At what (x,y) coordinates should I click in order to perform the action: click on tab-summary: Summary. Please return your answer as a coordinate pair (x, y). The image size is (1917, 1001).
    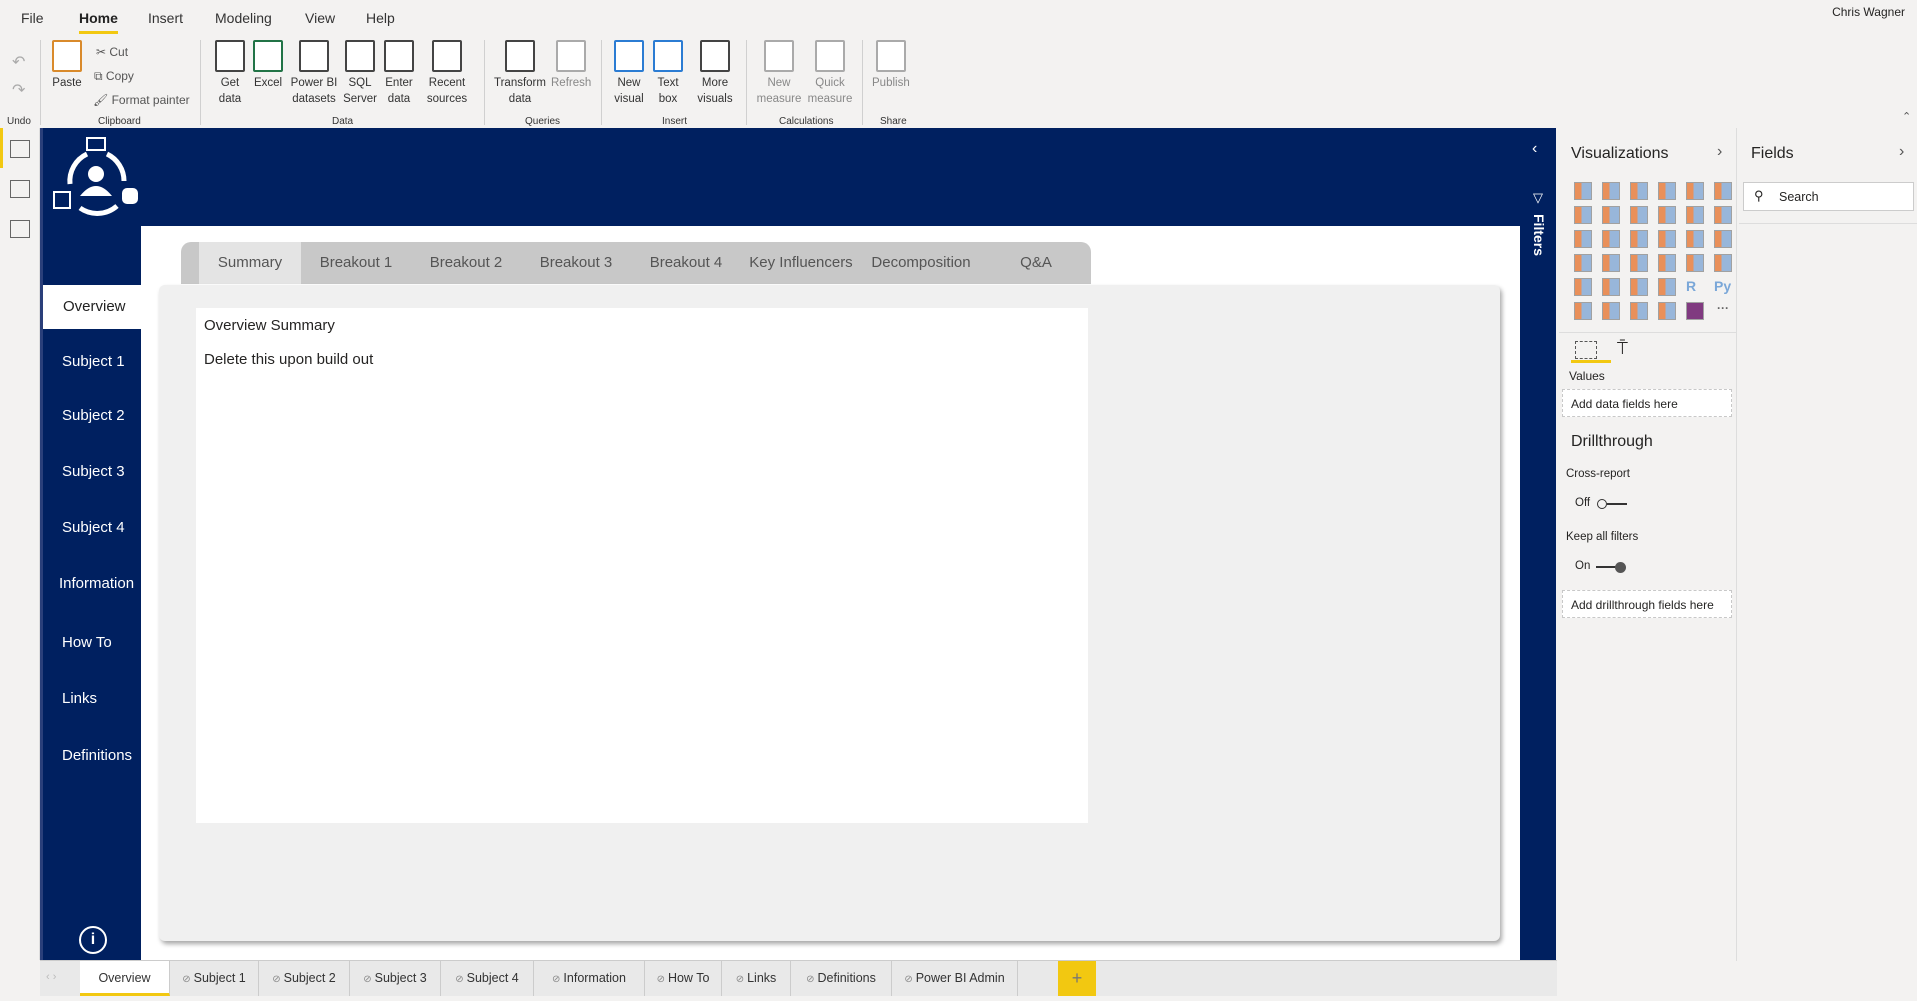
    Looking at the image, I should click on (250, 263).